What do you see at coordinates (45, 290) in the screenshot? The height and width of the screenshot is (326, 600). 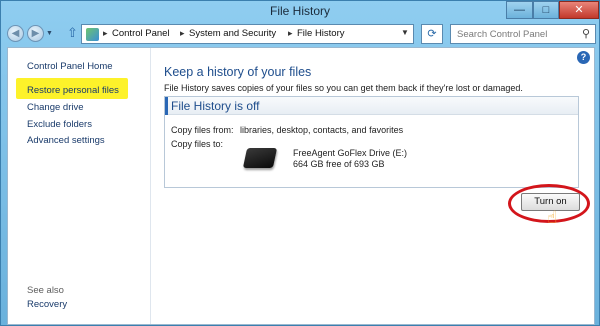 I see `see-also-label: See also` at bounding box center [45, 290].